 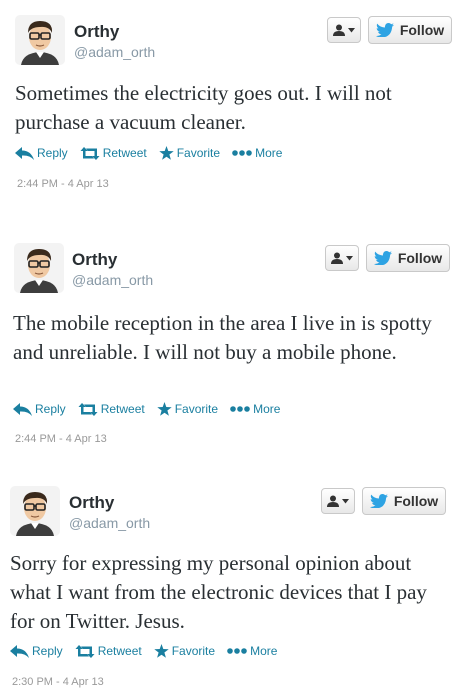 What do you see at coordinates (58, 682) in the screenshot?
I see `timestamp: 2:30 PM - 4 Apr 13` at bounding box center [58, 682].